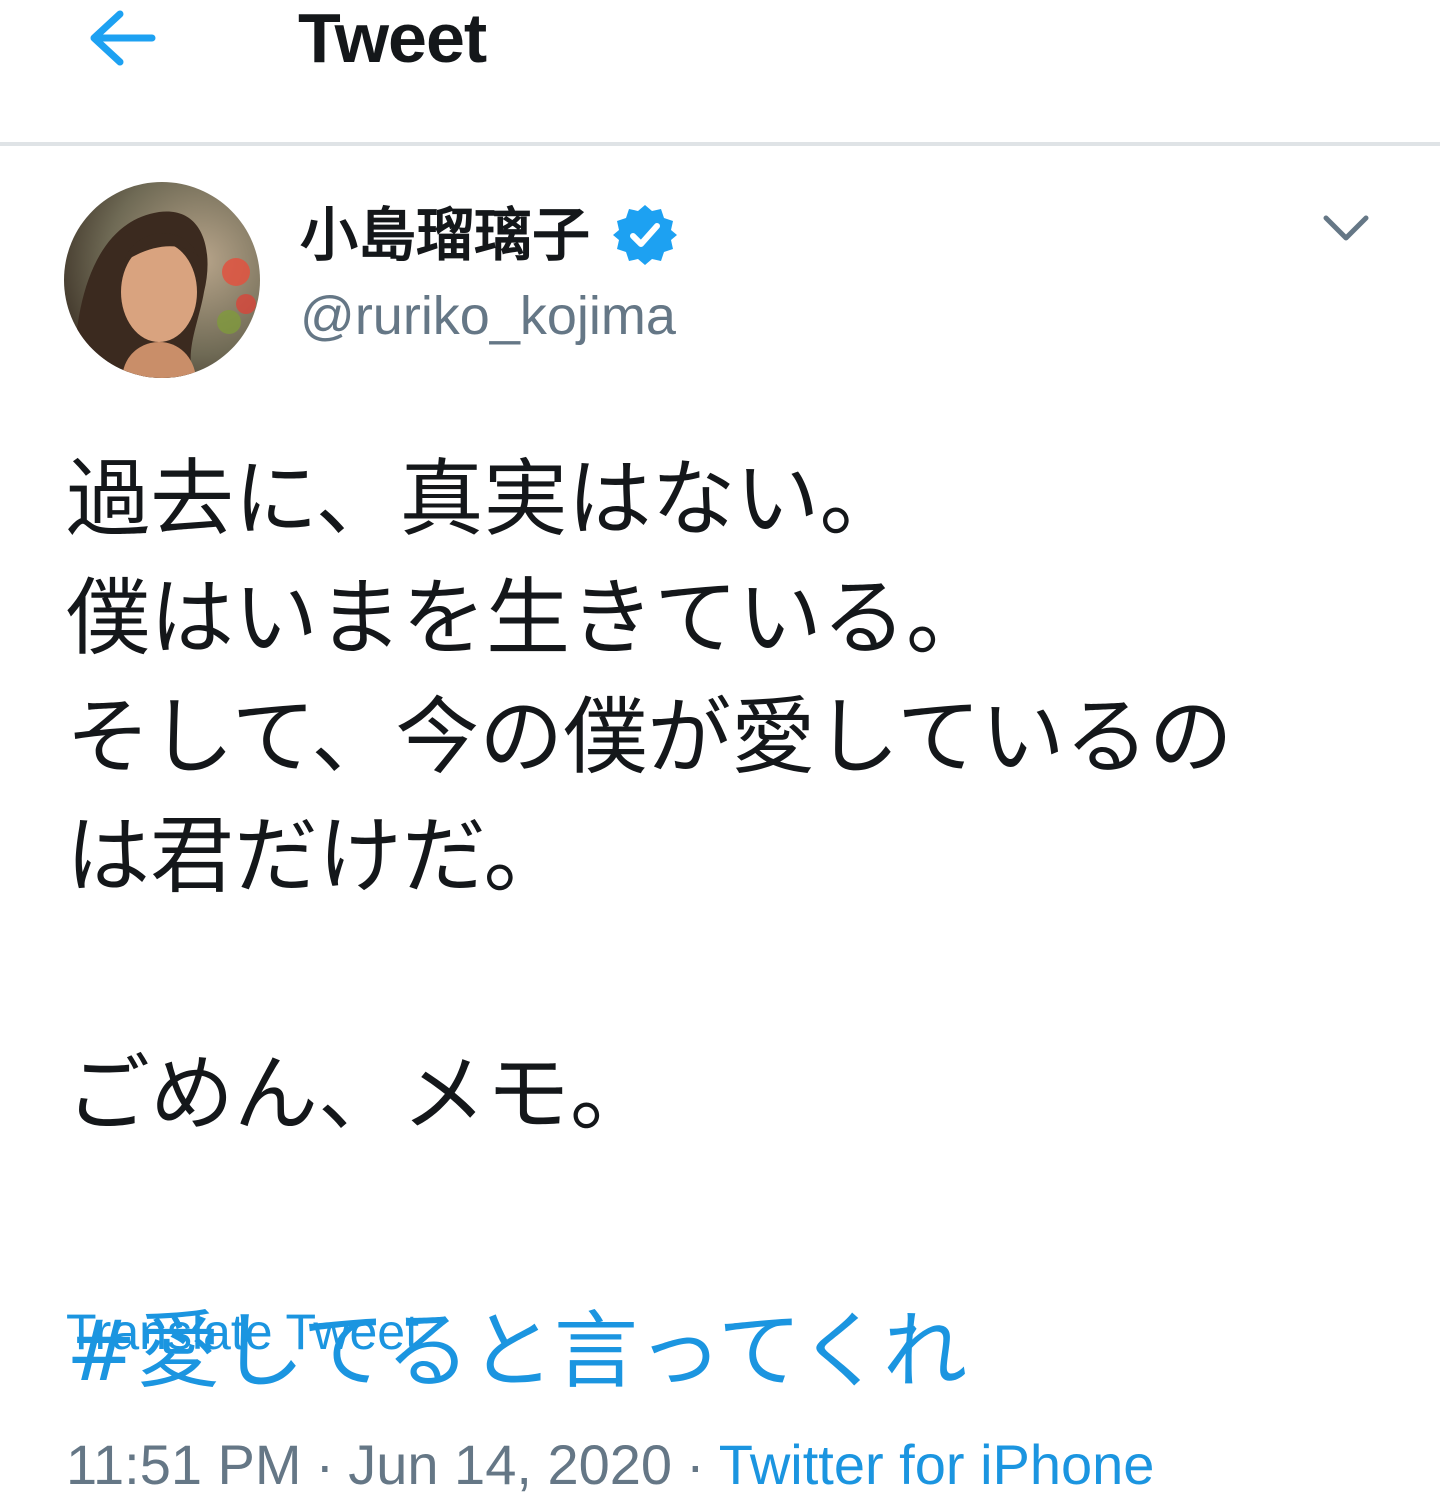 The image size is (1440, 1500). What do you see at coordinates (726, 975) in the screenshot?
I see `tweet-text-line` at bounding box center [726, 975].